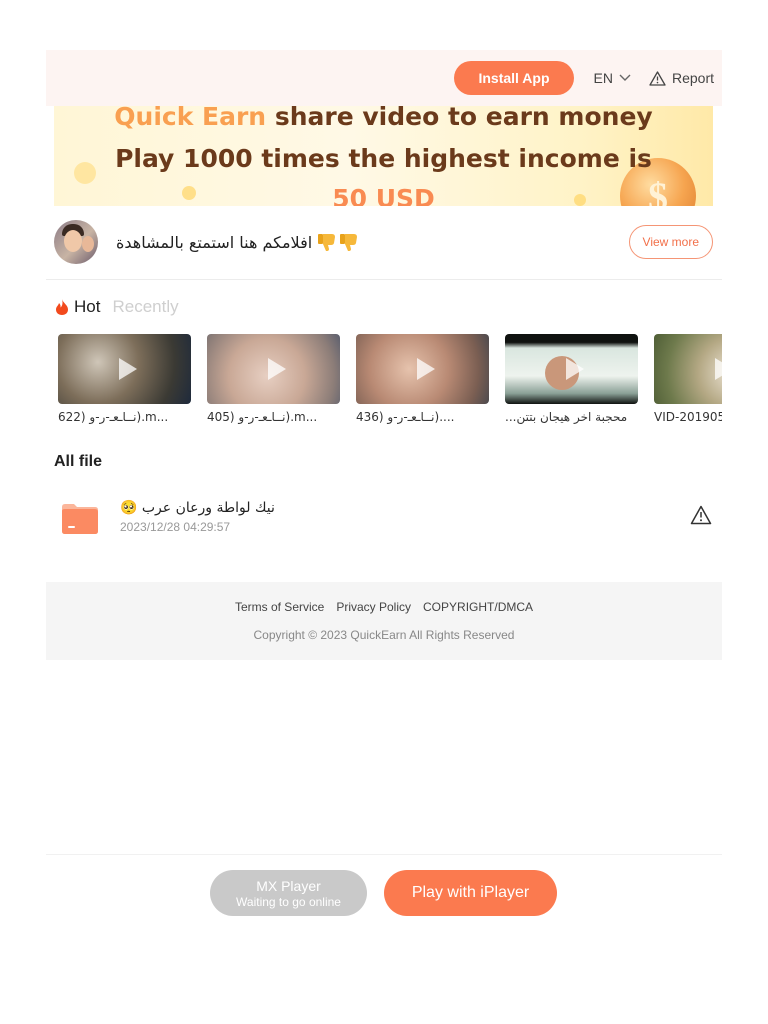 Image resolution: width=768 pixels, height=1024 pixels. I want to click on language-label: EN, so click(603, 78).